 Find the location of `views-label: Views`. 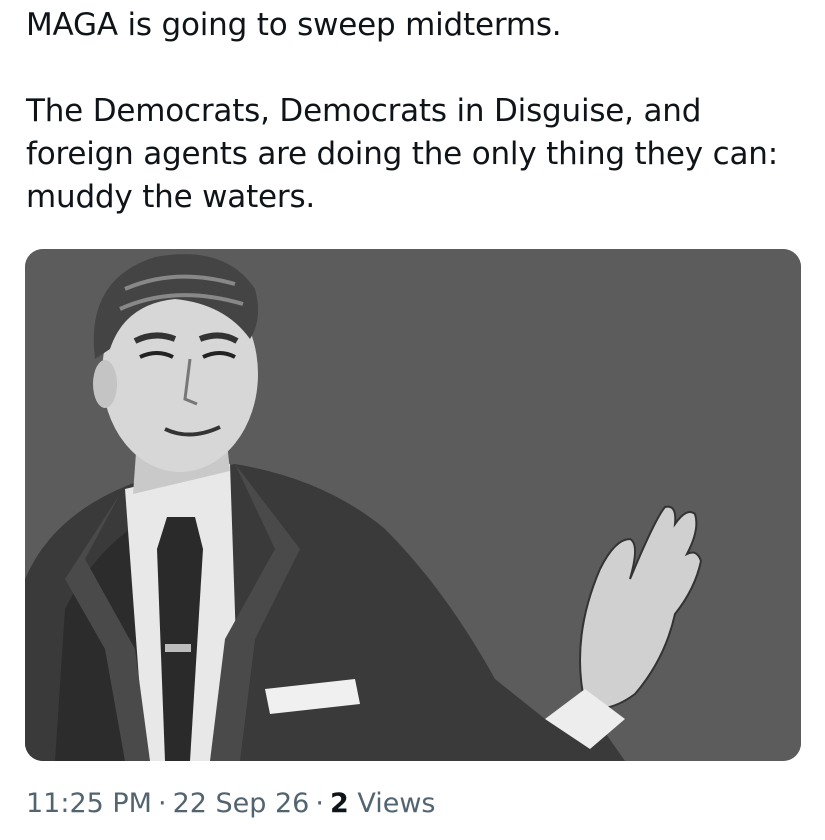

views-label: Views is located at coordinates (396, 803).